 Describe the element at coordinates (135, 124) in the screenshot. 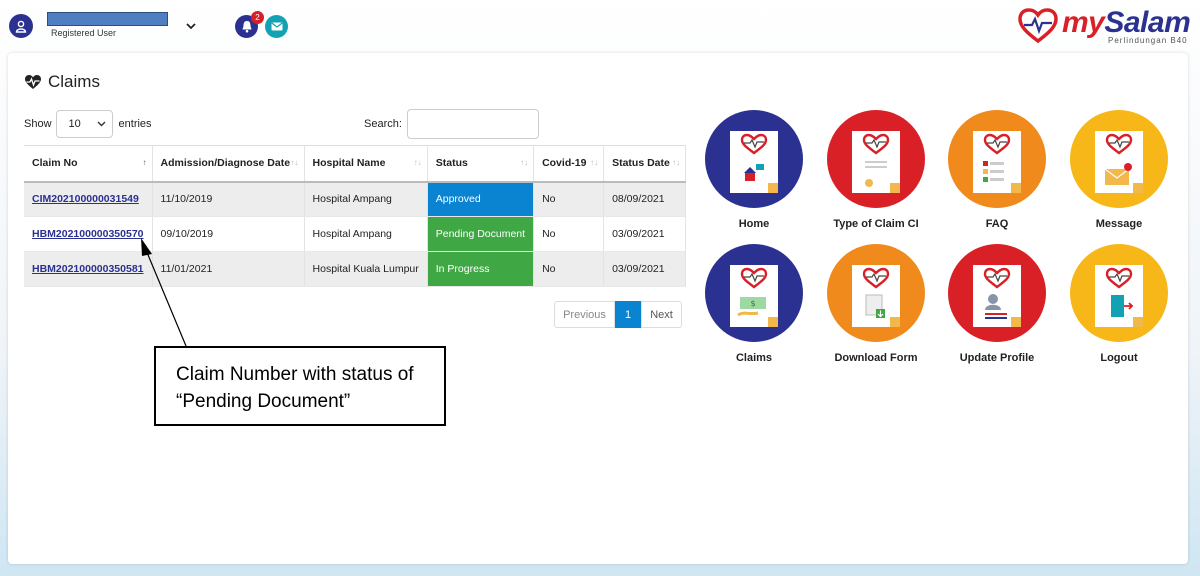

I see `entries-label: entries` at that location.